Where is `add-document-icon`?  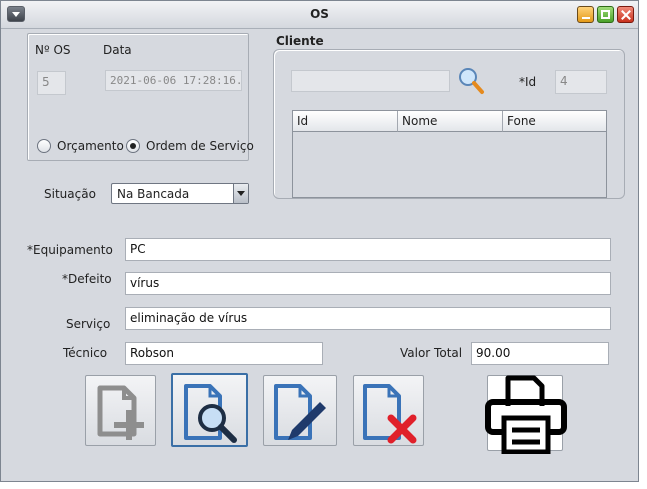
add-document-icon is located at coordinates (120, 412).